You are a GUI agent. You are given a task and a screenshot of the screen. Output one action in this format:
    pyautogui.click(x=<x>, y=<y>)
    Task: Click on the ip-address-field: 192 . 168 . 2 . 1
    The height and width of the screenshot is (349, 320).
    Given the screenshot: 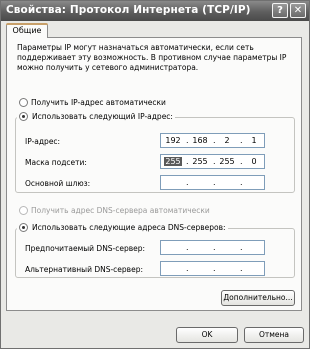 What is the action you would take?
    pyautogui.click(x=212, y=140)
    